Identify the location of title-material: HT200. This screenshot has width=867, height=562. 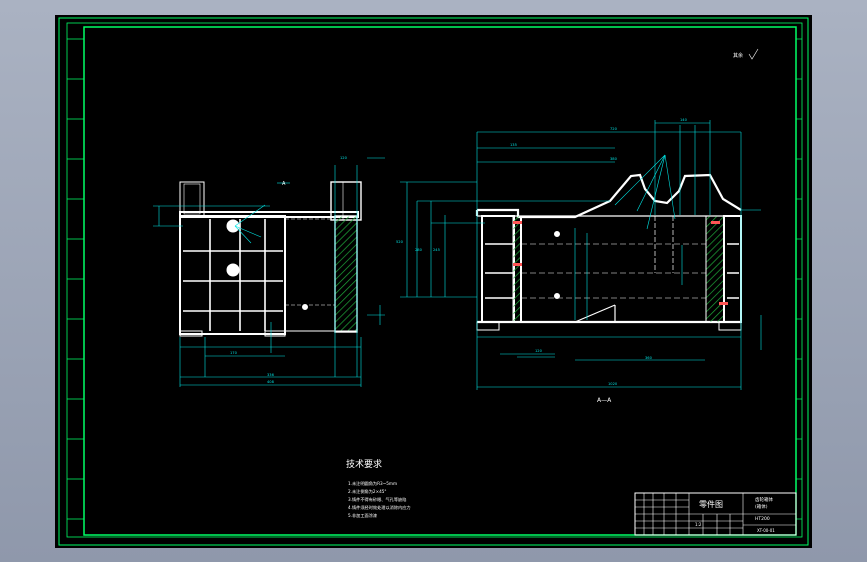
(762, 519).